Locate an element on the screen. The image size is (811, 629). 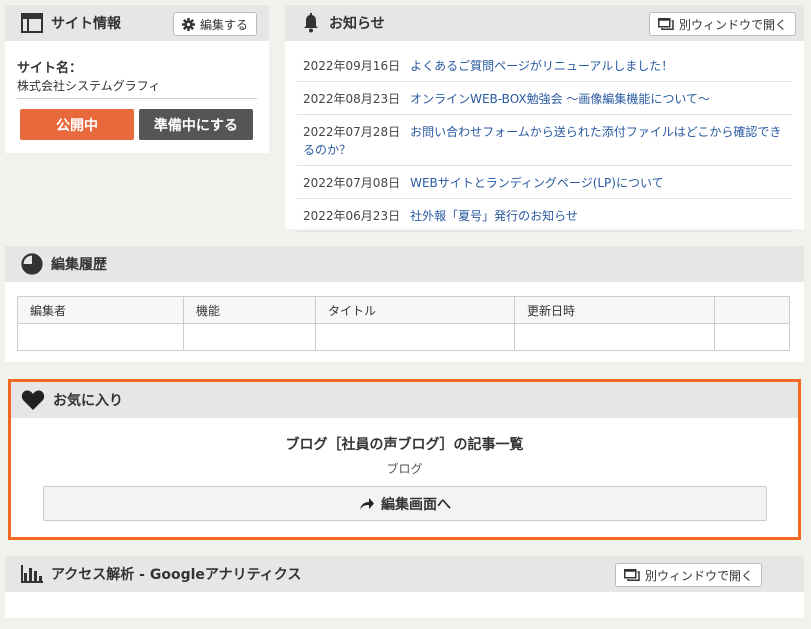
news-date: 2022年07月28日 is located at coordinates (352, 132).